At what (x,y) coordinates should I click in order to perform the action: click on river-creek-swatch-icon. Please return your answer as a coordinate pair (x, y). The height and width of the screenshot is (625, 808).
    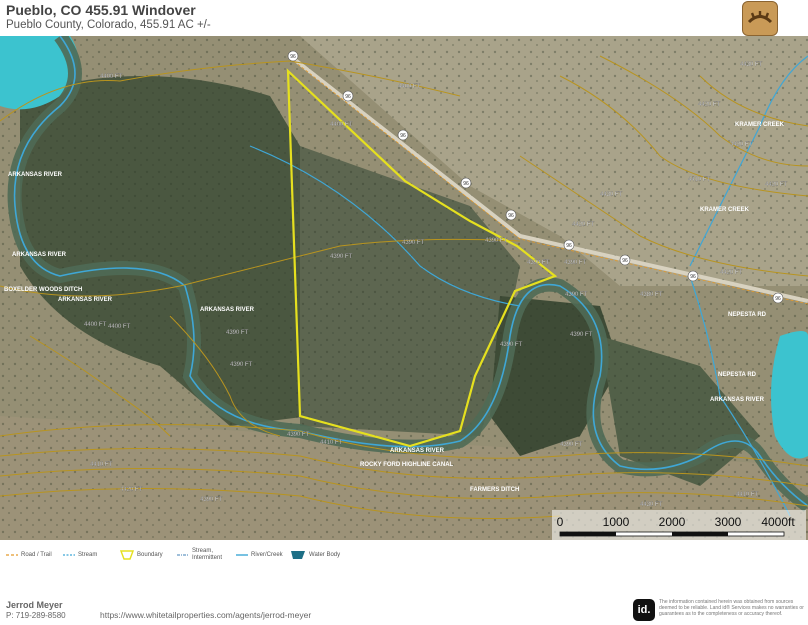
    Looking at the image, I should click on (242, 555).